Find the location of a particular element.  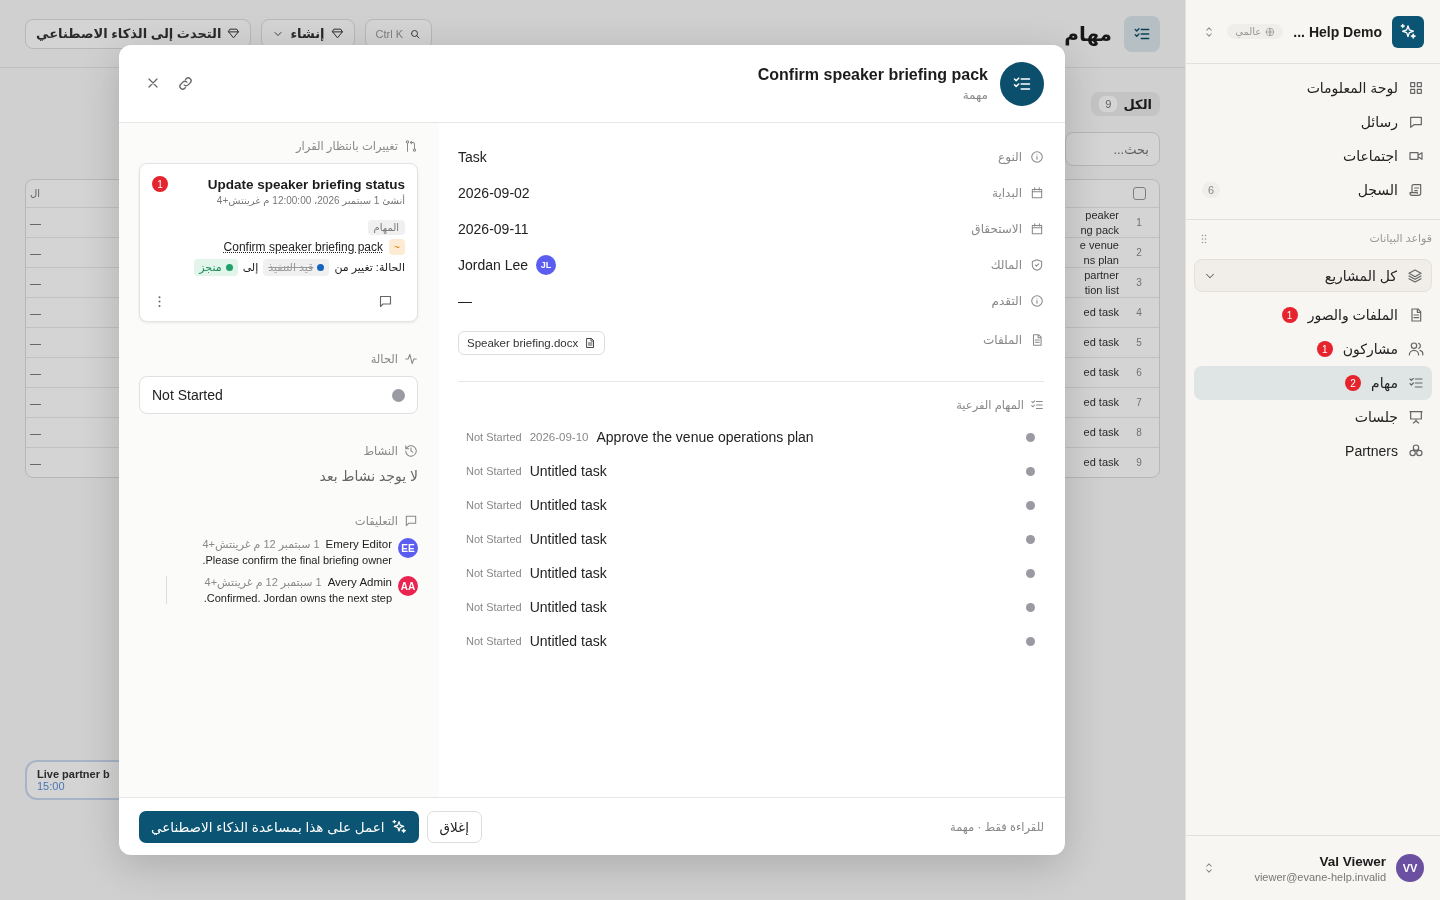

nav-item: Partners is located at coordinates (1313, 451).